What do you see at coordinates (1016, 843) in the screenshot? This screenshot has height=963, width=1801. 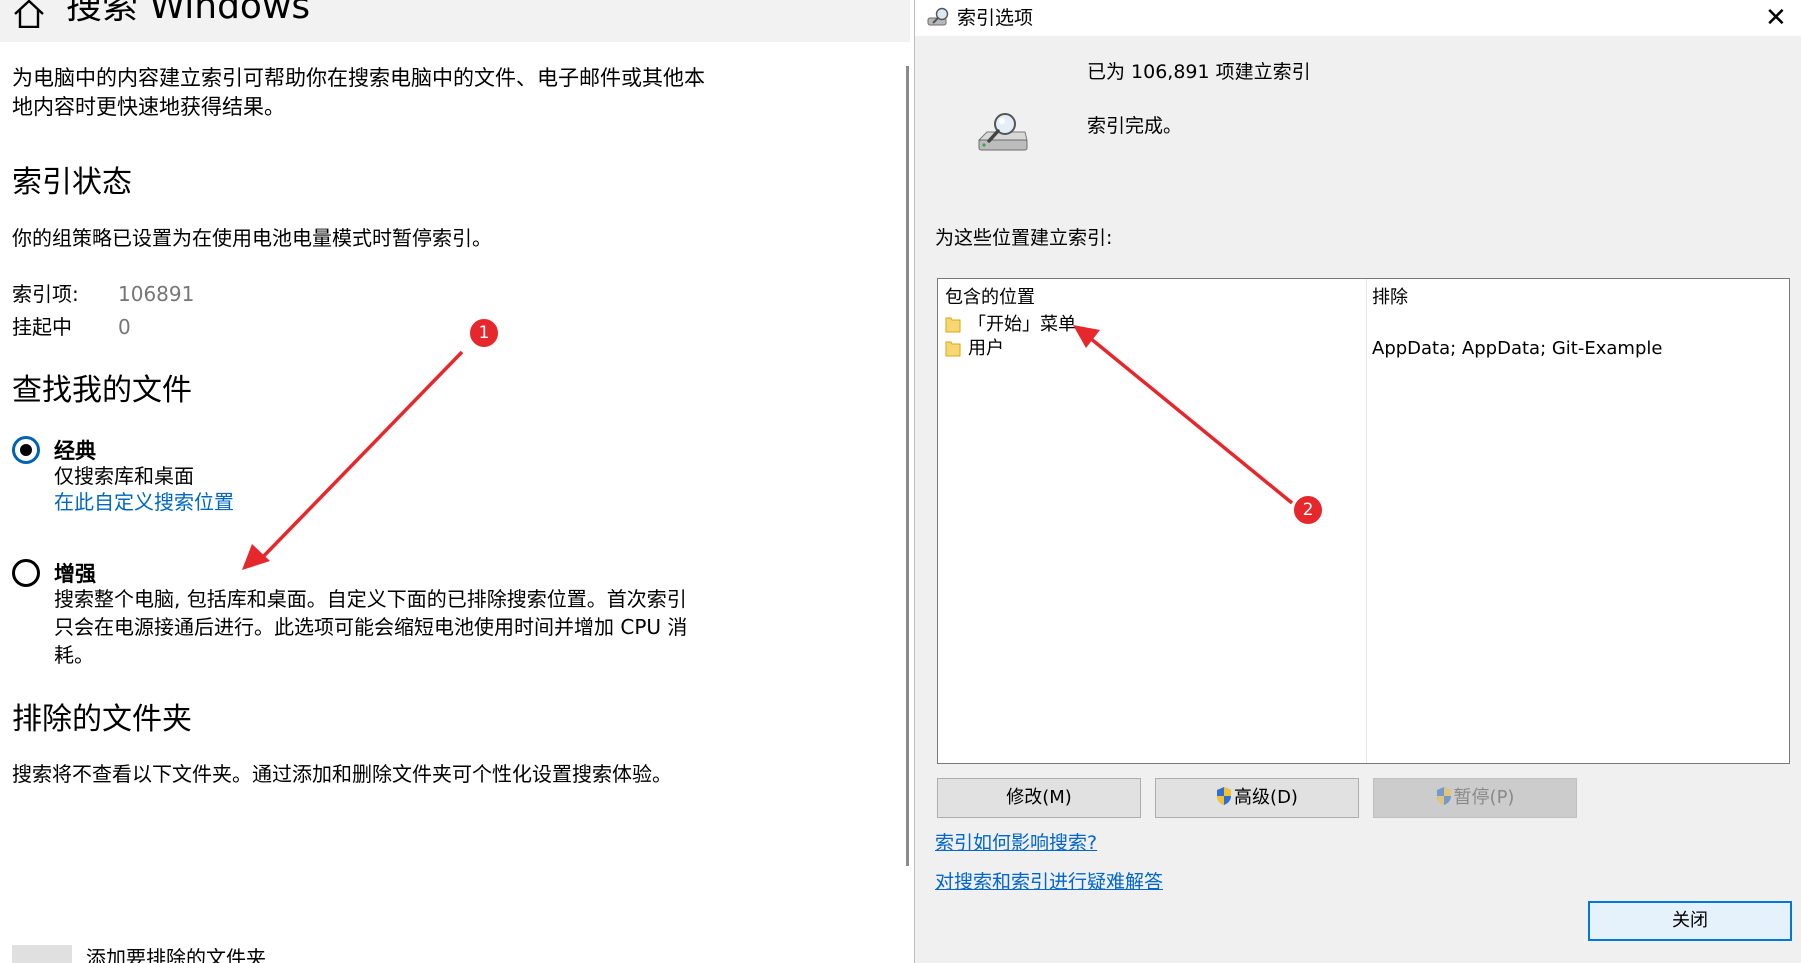 I see `how-indexing-affects-link: 索引如何影响搜索?` at bounding box center [1016, 843].